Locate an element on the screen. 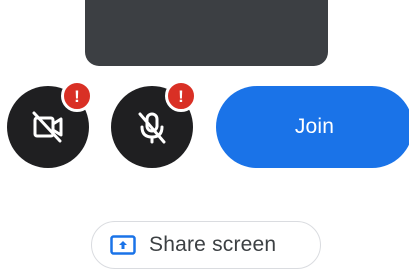 The image size is (409, 270). mic-off-icon is located at coordinates (152, 127).